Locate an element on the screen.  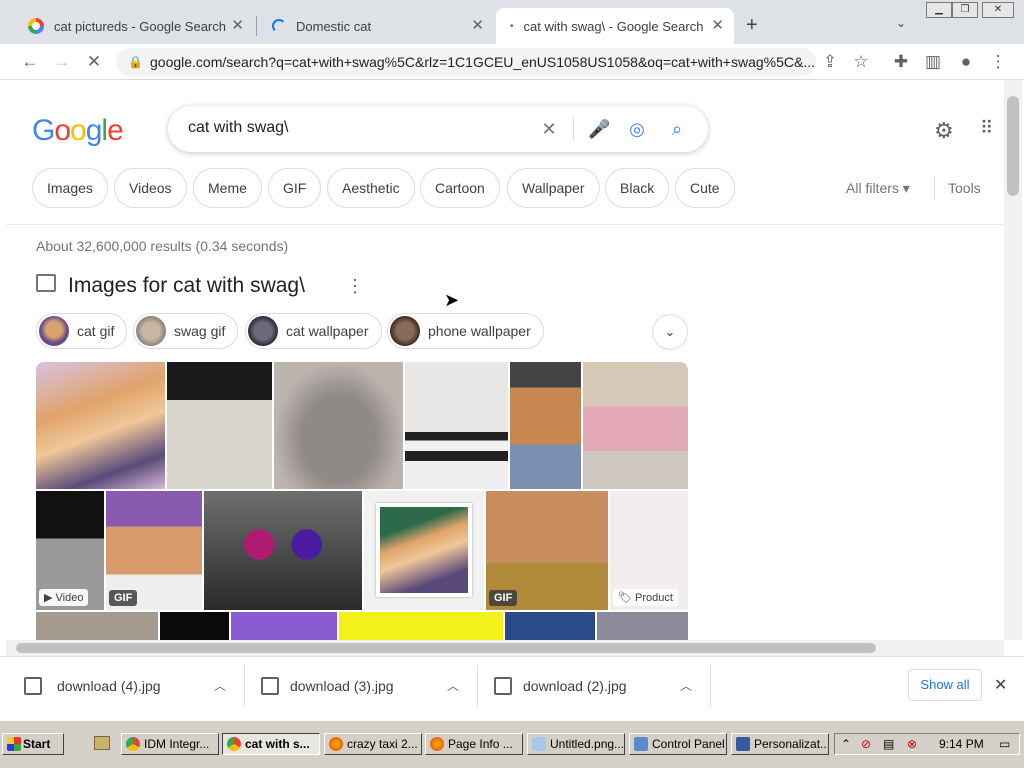
stop-loading-icon: ✕ is located at coordinates (94, 62).